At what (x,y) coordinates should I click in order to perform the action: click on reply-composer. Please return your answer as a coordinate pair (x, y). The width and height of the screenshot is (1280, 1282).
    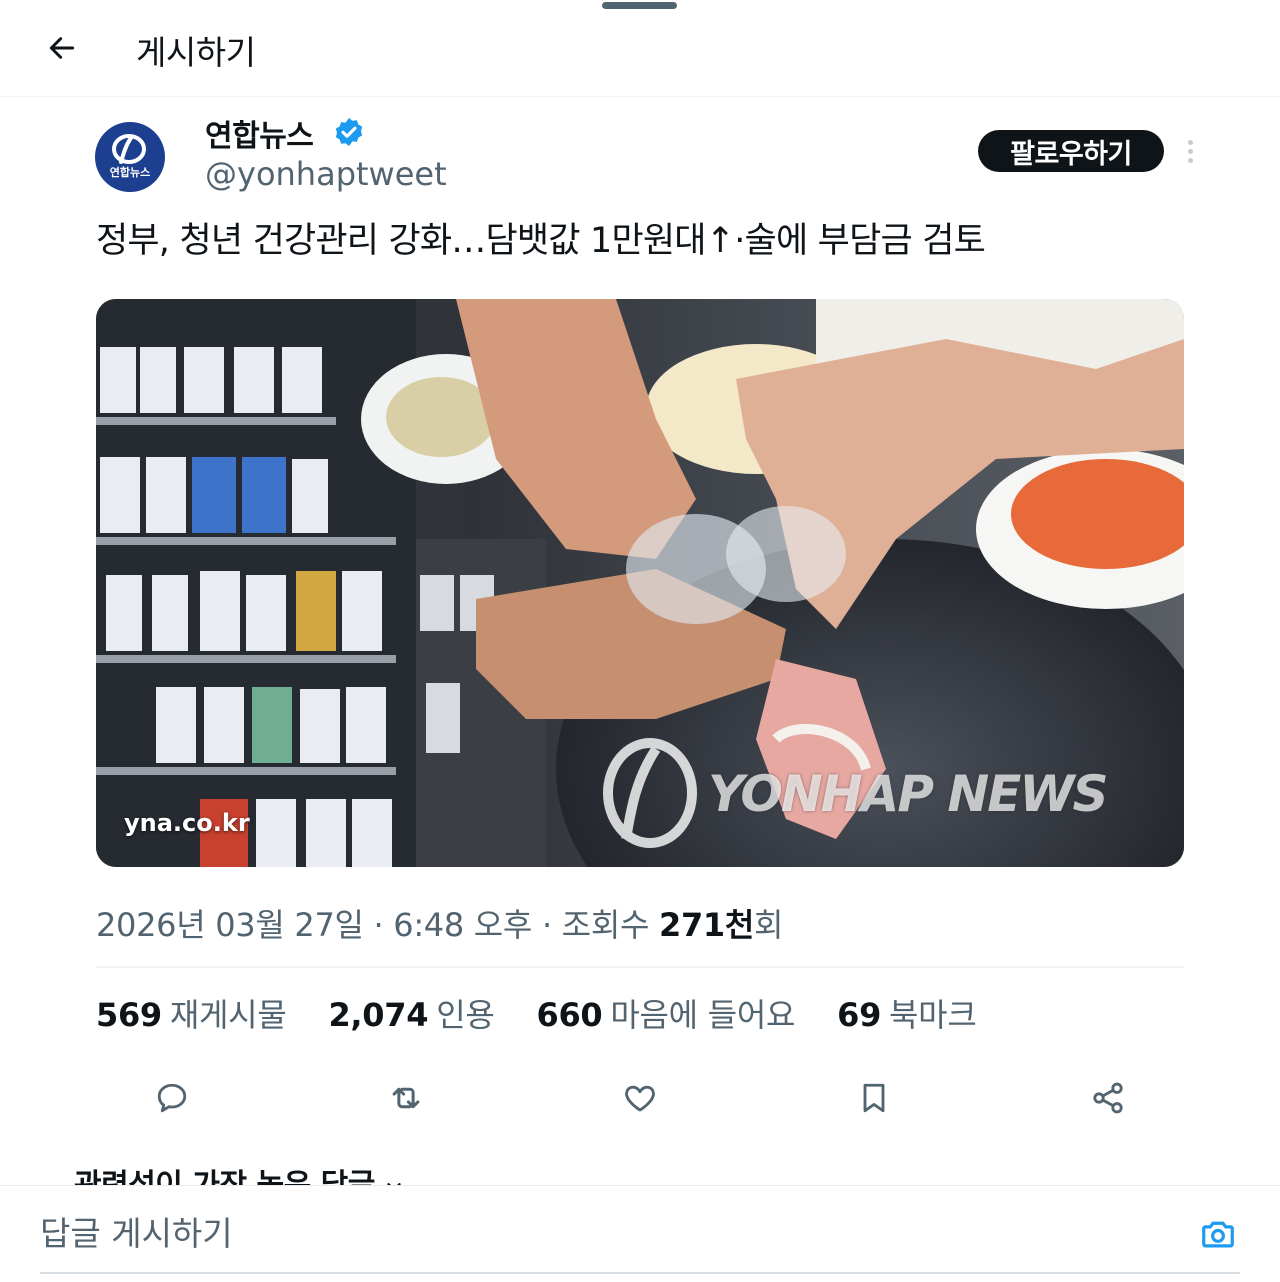
    Looking at the image, I should click on (640, 1233).